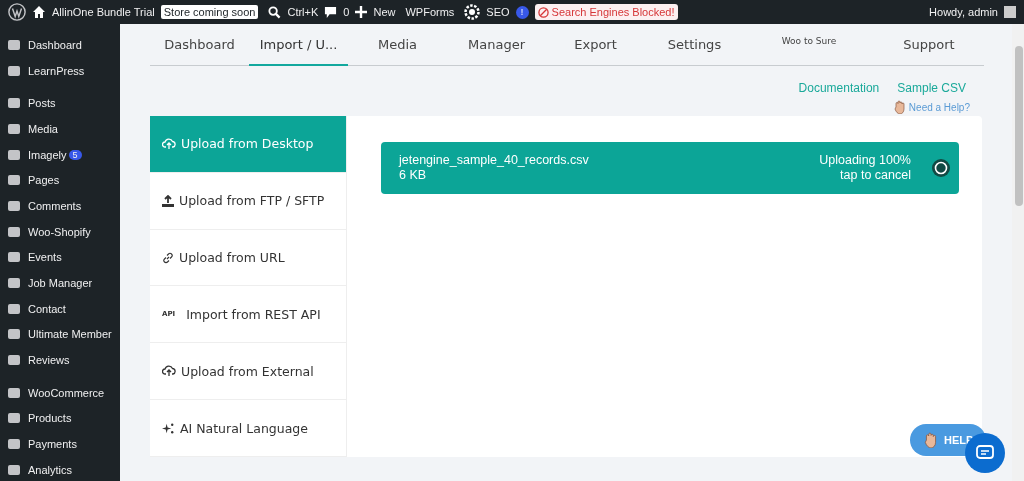 Image resolution: width=1024 pixels, height=481 pixels. What do you see at coordinates (60, 283) in the screenshot?
I see `sidebar-item: Job Manager` at bounding box center [60, 283].